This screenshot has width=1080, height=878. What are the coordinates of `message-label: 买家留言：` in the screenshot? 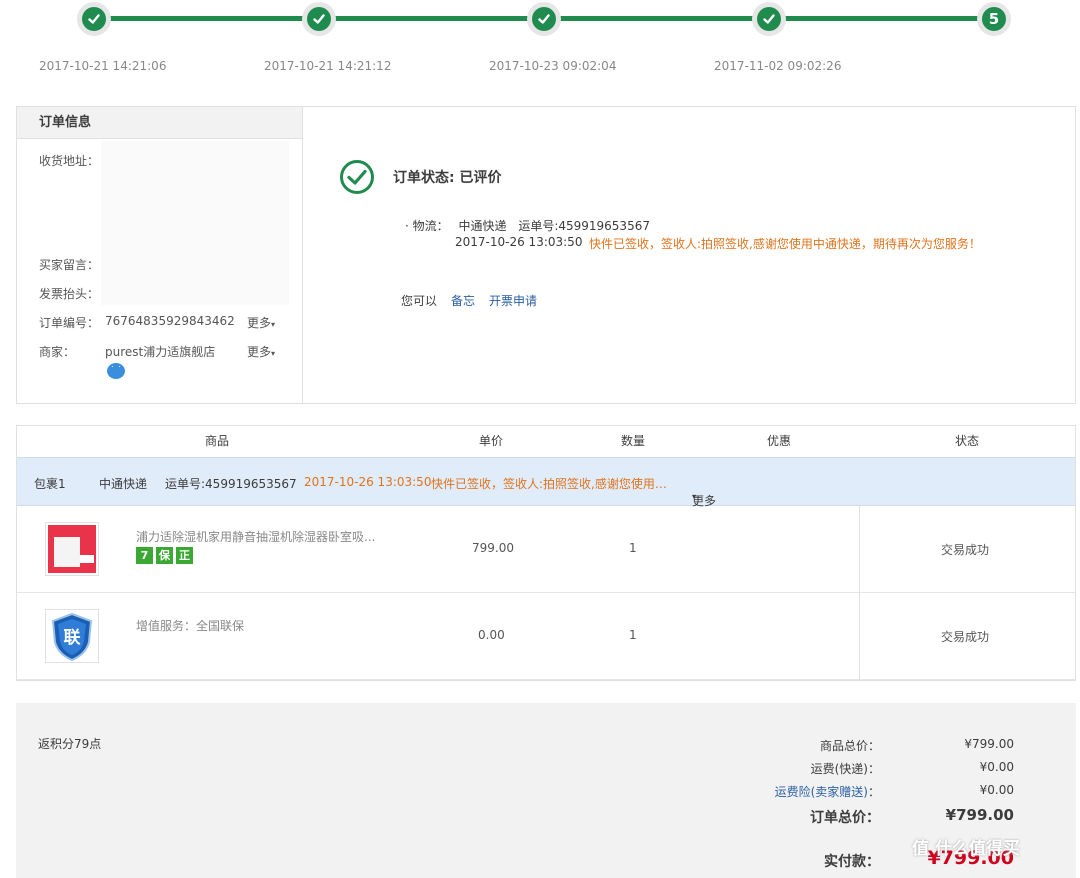 It's located at (69, 265).